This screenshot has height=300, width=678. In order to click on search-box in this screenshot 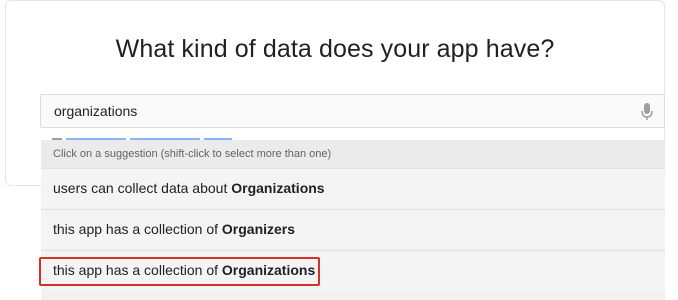, I will do `click(352, 111)`.